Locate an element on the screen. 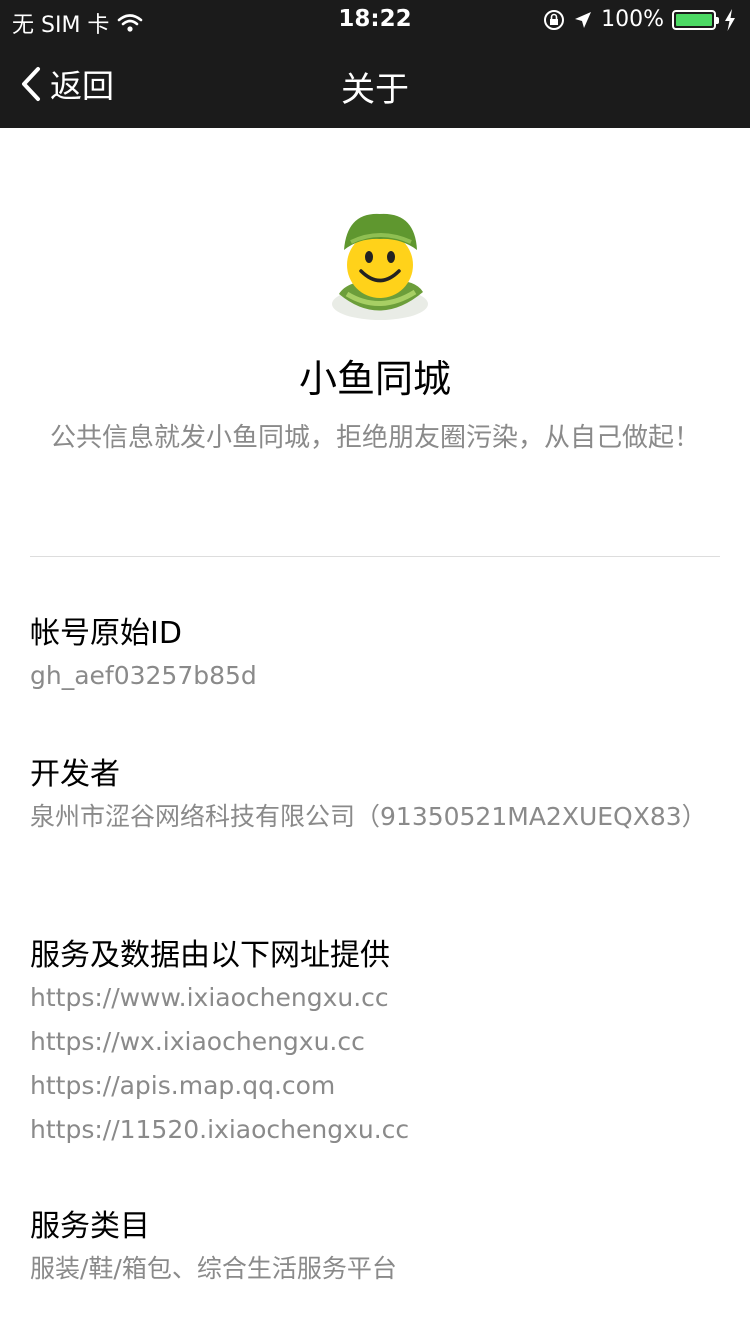 Image resolution: width=750 pixels, height=1334 pixels. service-category-value: 服装/鞋/箱包、综合生活服务平台 is located at coordinates (213, 1268).